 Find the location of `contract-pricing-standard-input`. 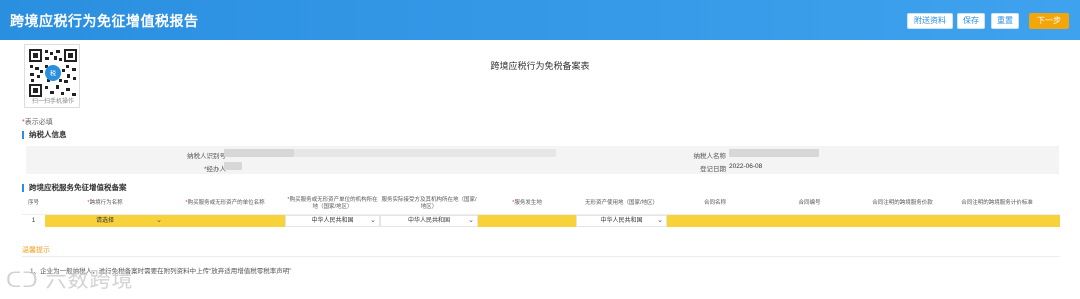

contract-pricing-standard-input is located at coordinates (997, 220).